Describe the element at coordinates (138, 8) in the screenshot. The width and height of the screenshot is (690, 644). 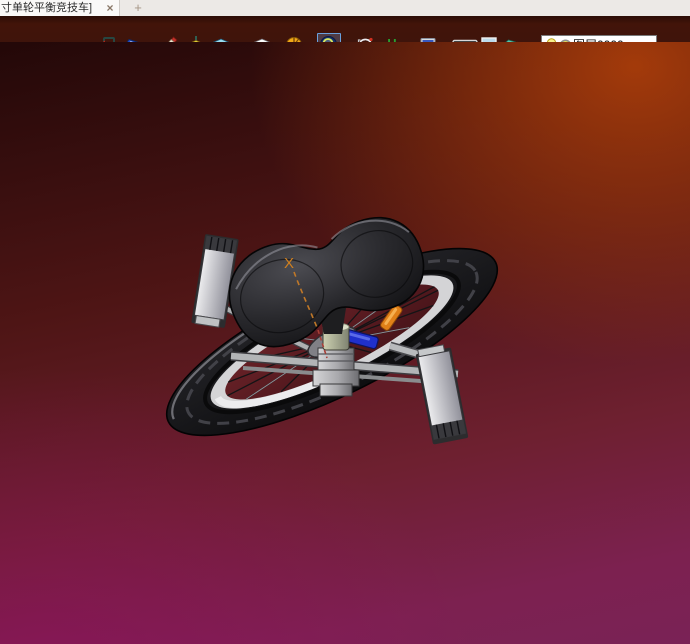
I see `new-tab-button: +` at that location.